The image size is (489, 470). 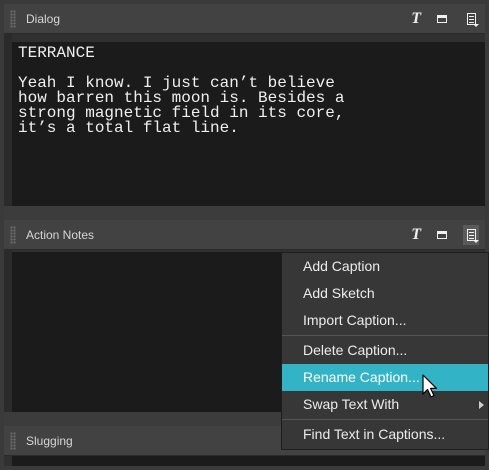 What do you see at coordinates (385, 266) in the screenshot?
I see `menu-item-add-caption: Add Caption` at bounding box center [385, 266].